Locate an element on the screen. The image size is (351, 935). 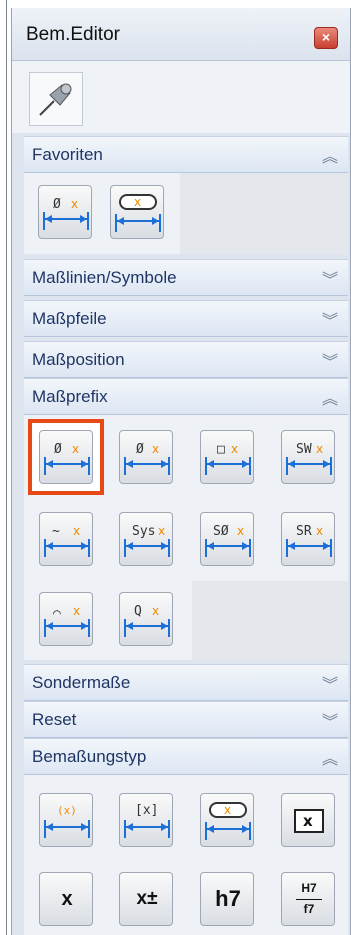
prefix-arc-button: ⌒ x is located at coordinates (66, 619).